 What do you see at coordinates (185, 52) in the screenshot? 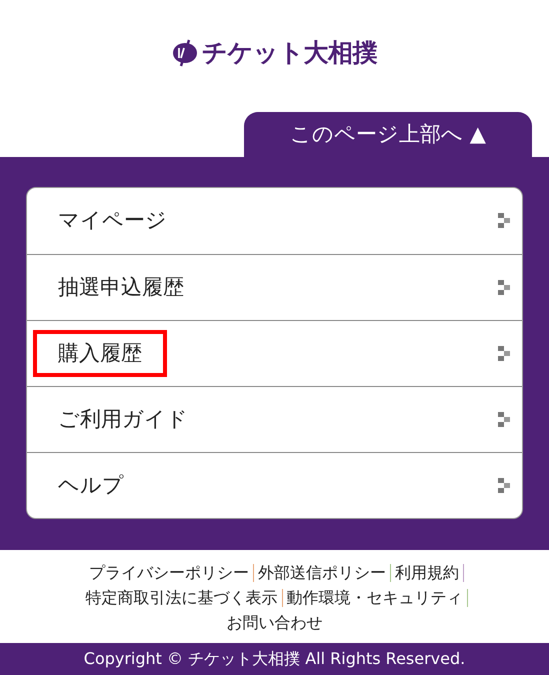
I see `logo-icon` at bounding box center [185, 52].